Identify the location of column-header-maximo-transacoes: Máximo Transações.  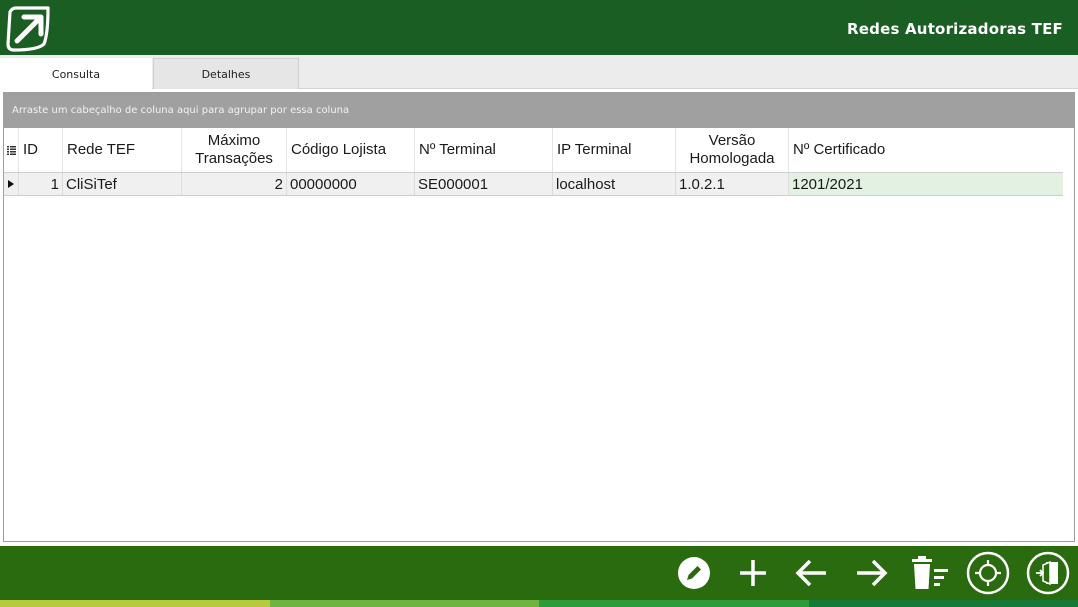
(234, 150).